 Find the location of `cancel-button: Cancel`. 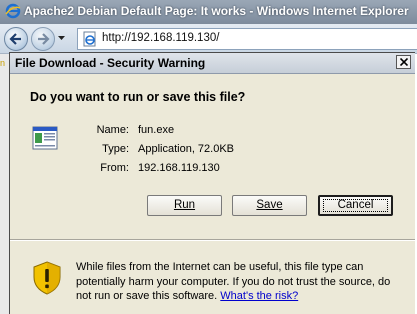

cancel-button: Cancel is located at coordinates (355, 205).